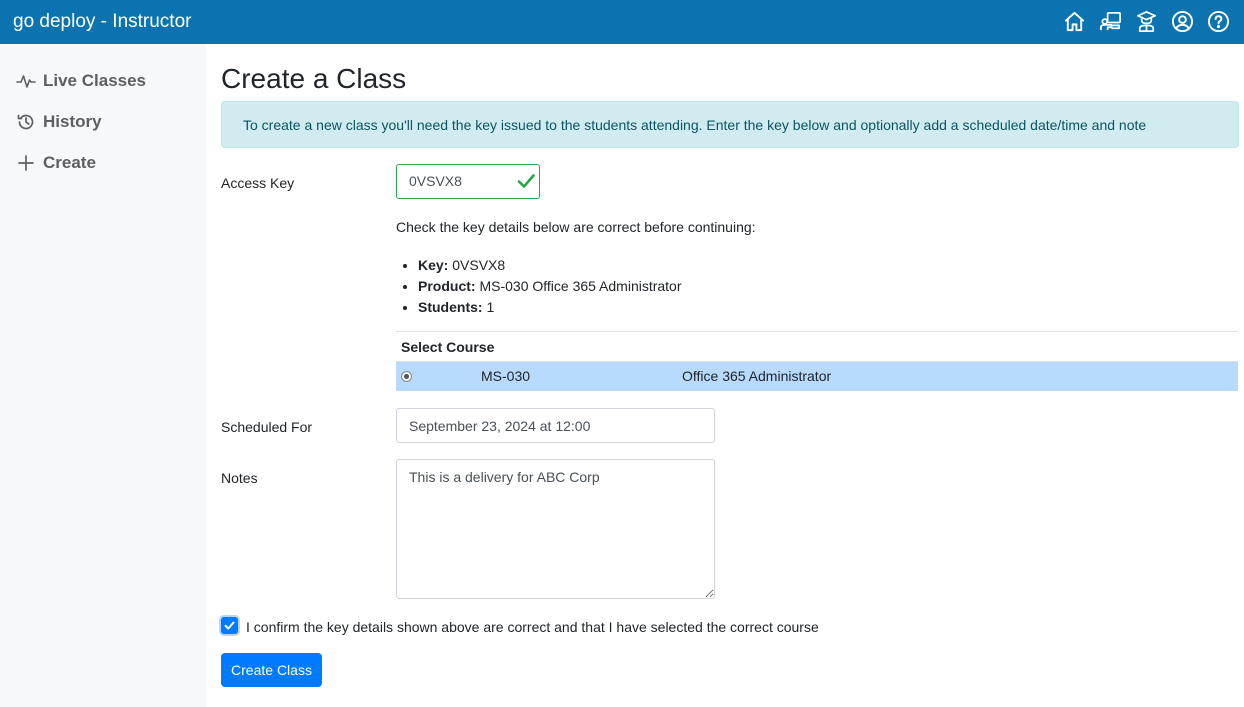  Describe the element at coordinates (26, 81) in the screenshot. I see `pulse-icon` at that location.